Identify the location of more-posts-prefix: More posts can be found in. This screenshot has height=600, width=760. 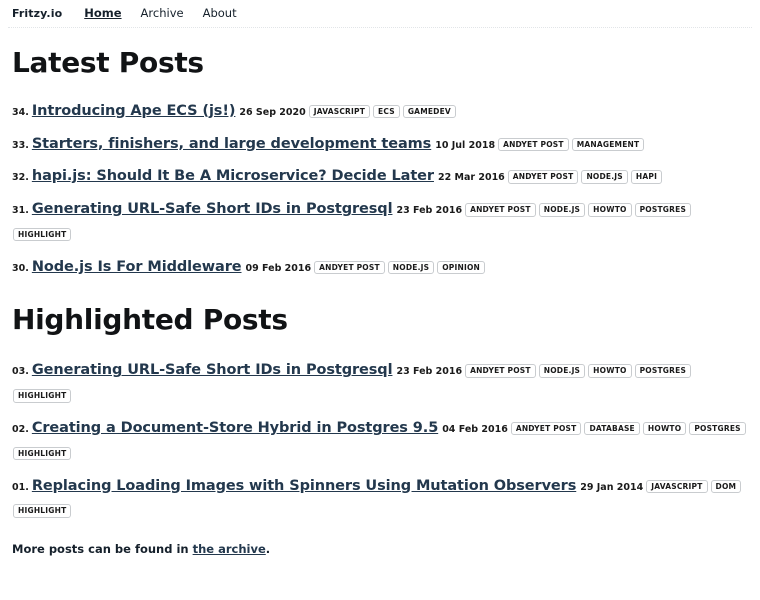
(102, 549).